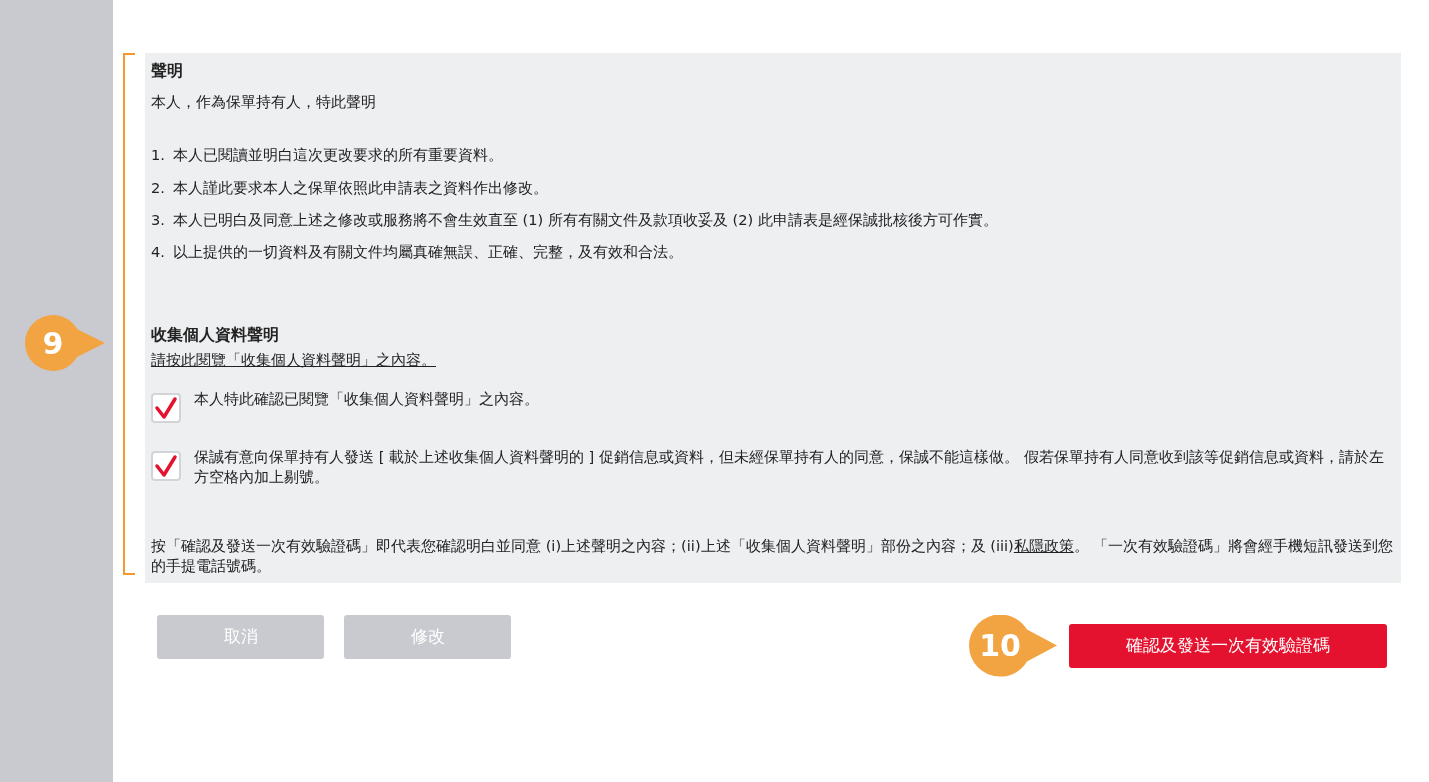 Image resolution: width=1429 pixels, height=782 pixels. Describe the element at coordinates (427, 252) in the screenshot. I see `declaration-item-text: 以上提供的一切資料及有關文件均屬真確無誤、正確、完整，及有效和合法。` at that location.